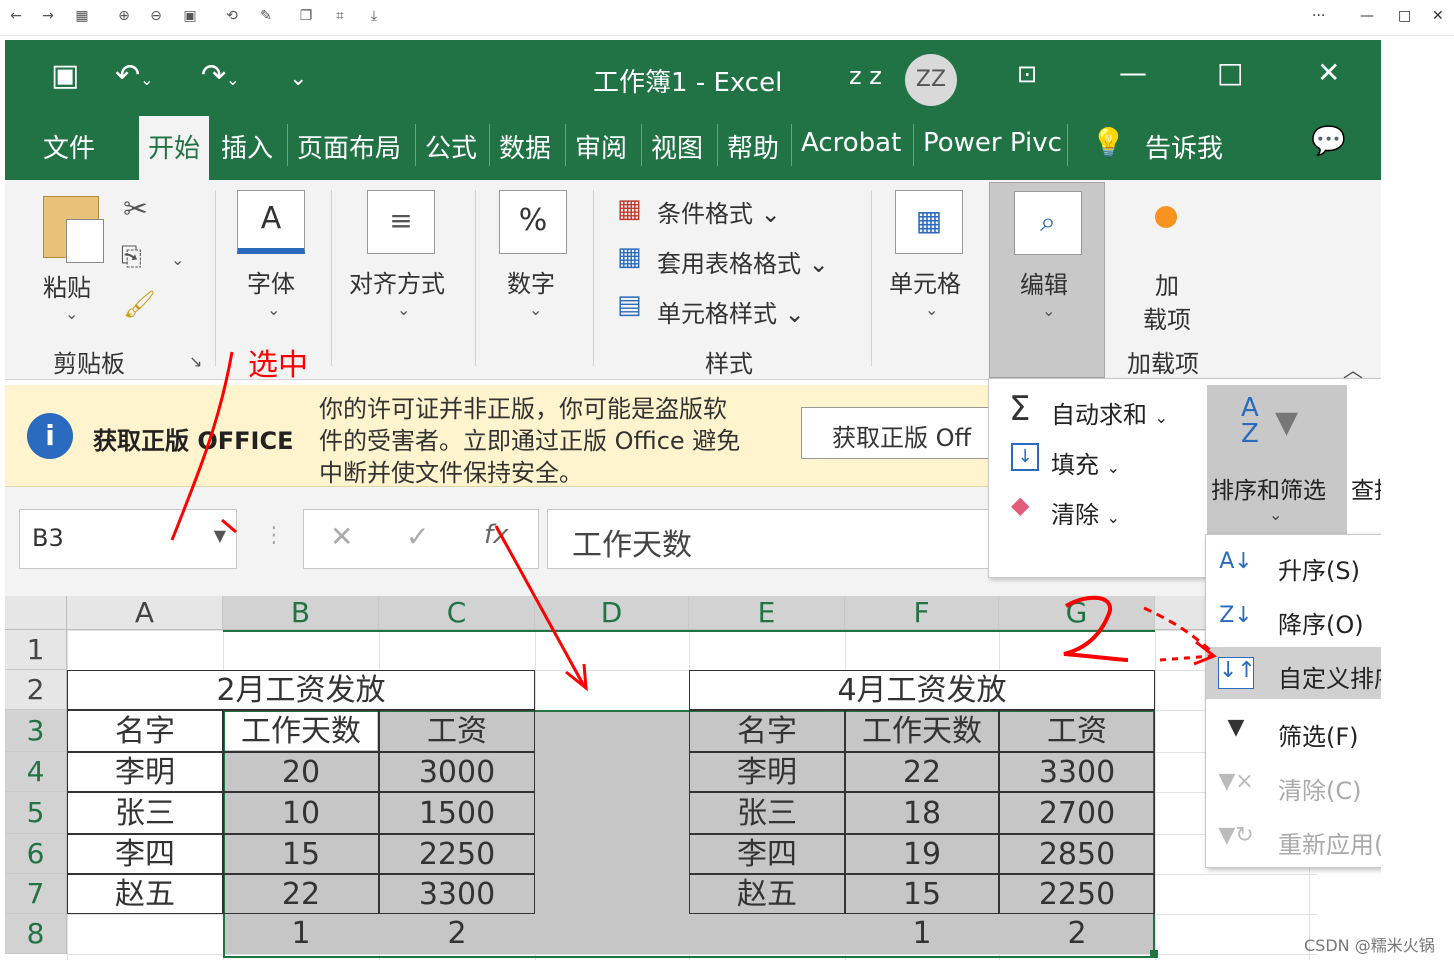 This screenshot has height=960, width=1454. Describe the element at coordinates (1318, 16) in the screenshot. I see `more-icon: ···` at that location.